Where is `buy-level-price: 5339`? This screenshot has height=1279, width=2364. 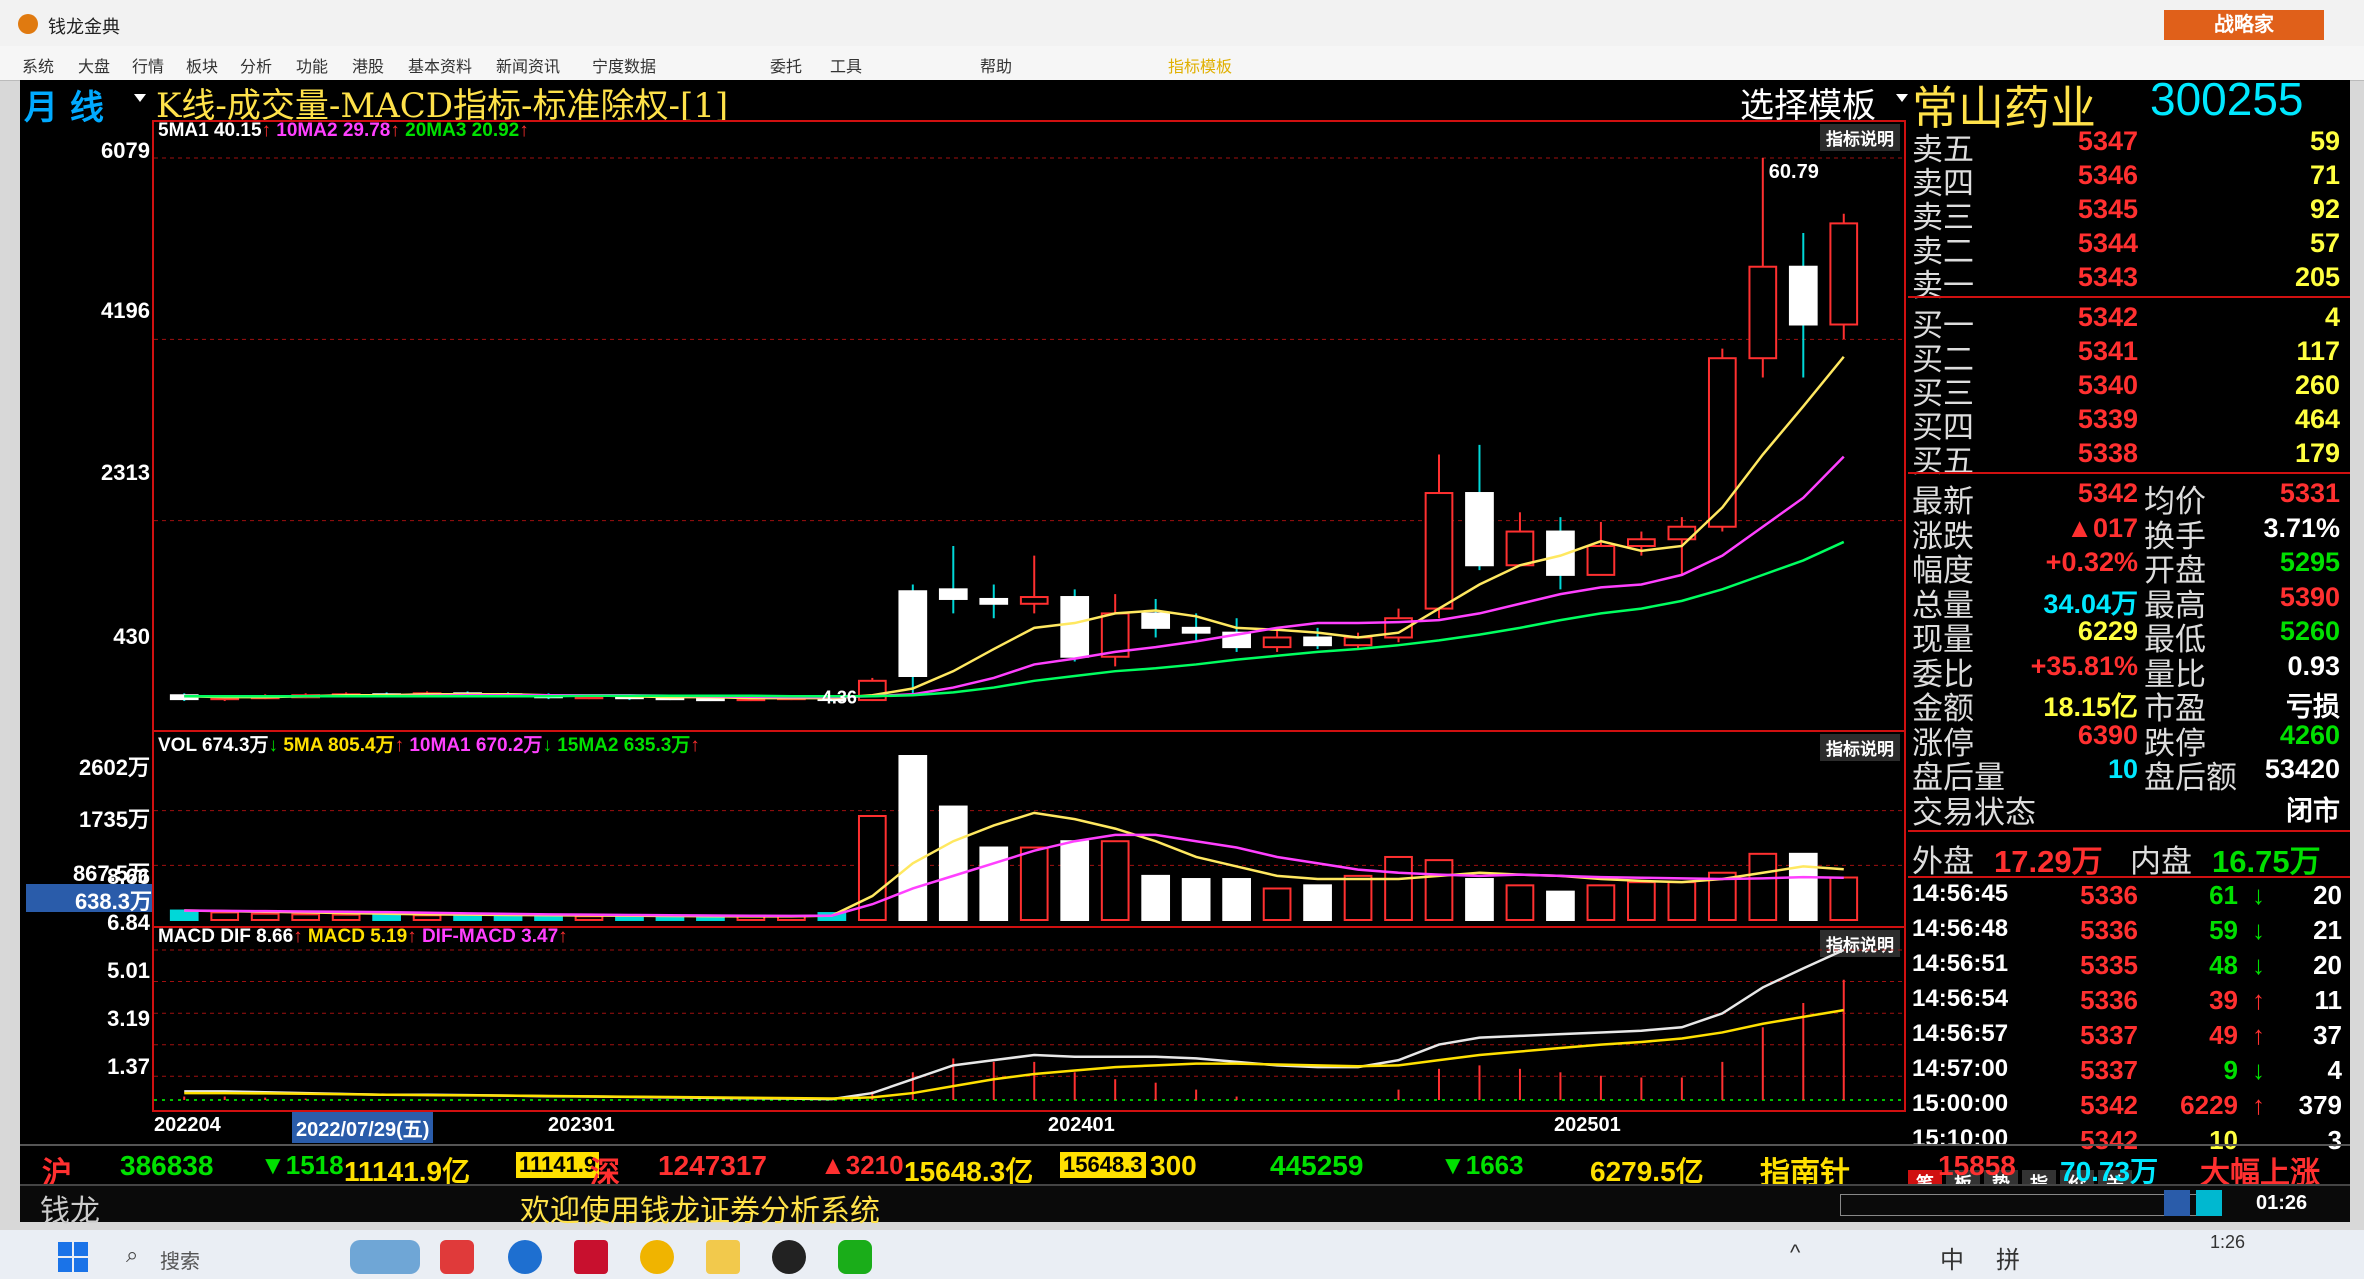 buy-level-price: 5339 is located at coordinates (2083, 419).